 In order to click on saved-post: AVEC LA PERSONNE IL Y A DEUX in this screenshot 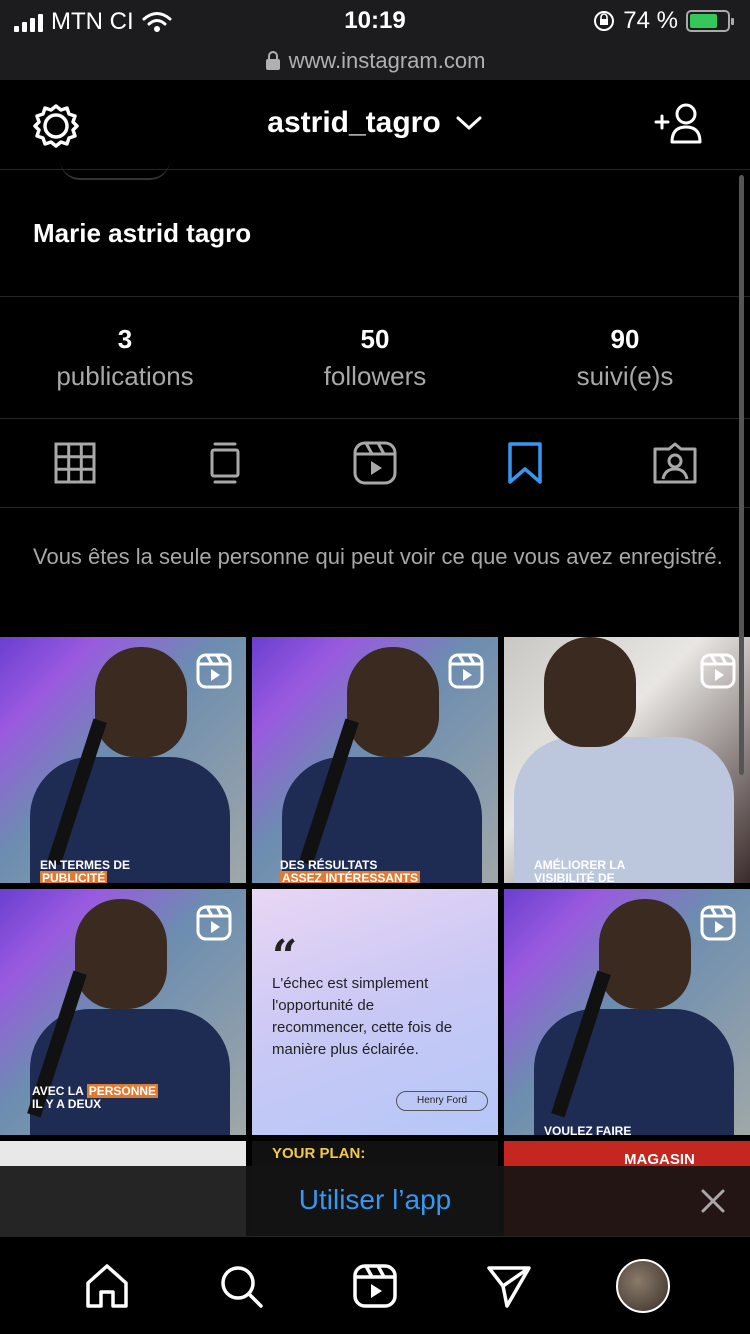, I will do `click(123, 1012)`.